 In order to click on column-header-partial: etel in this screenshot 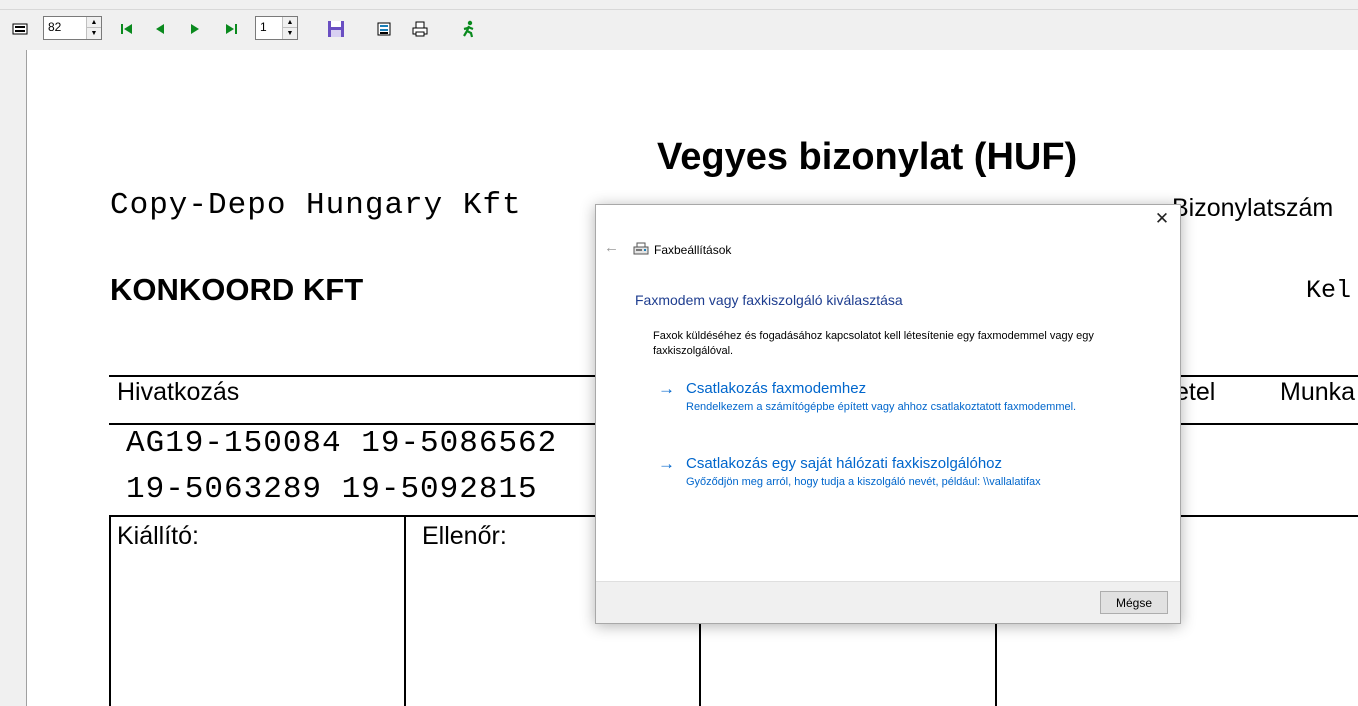, I will do `click(1195, 392)`.